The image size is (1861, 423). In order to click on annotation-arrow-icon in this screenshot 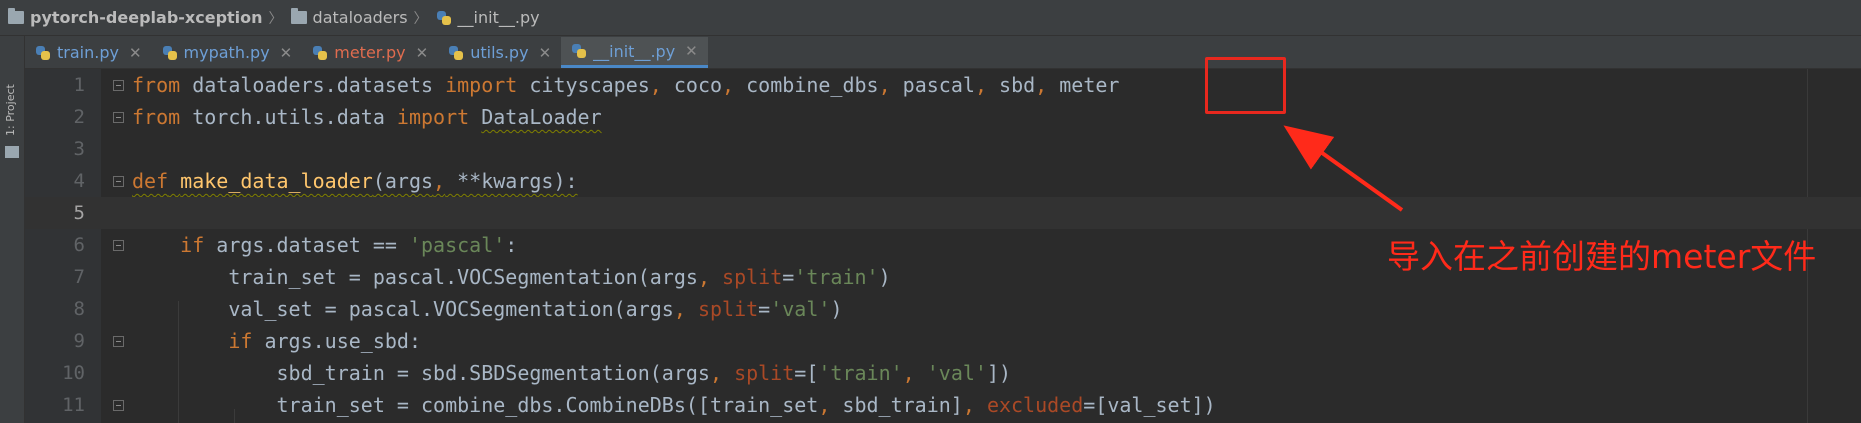, I will do `click(1343, 168)`.